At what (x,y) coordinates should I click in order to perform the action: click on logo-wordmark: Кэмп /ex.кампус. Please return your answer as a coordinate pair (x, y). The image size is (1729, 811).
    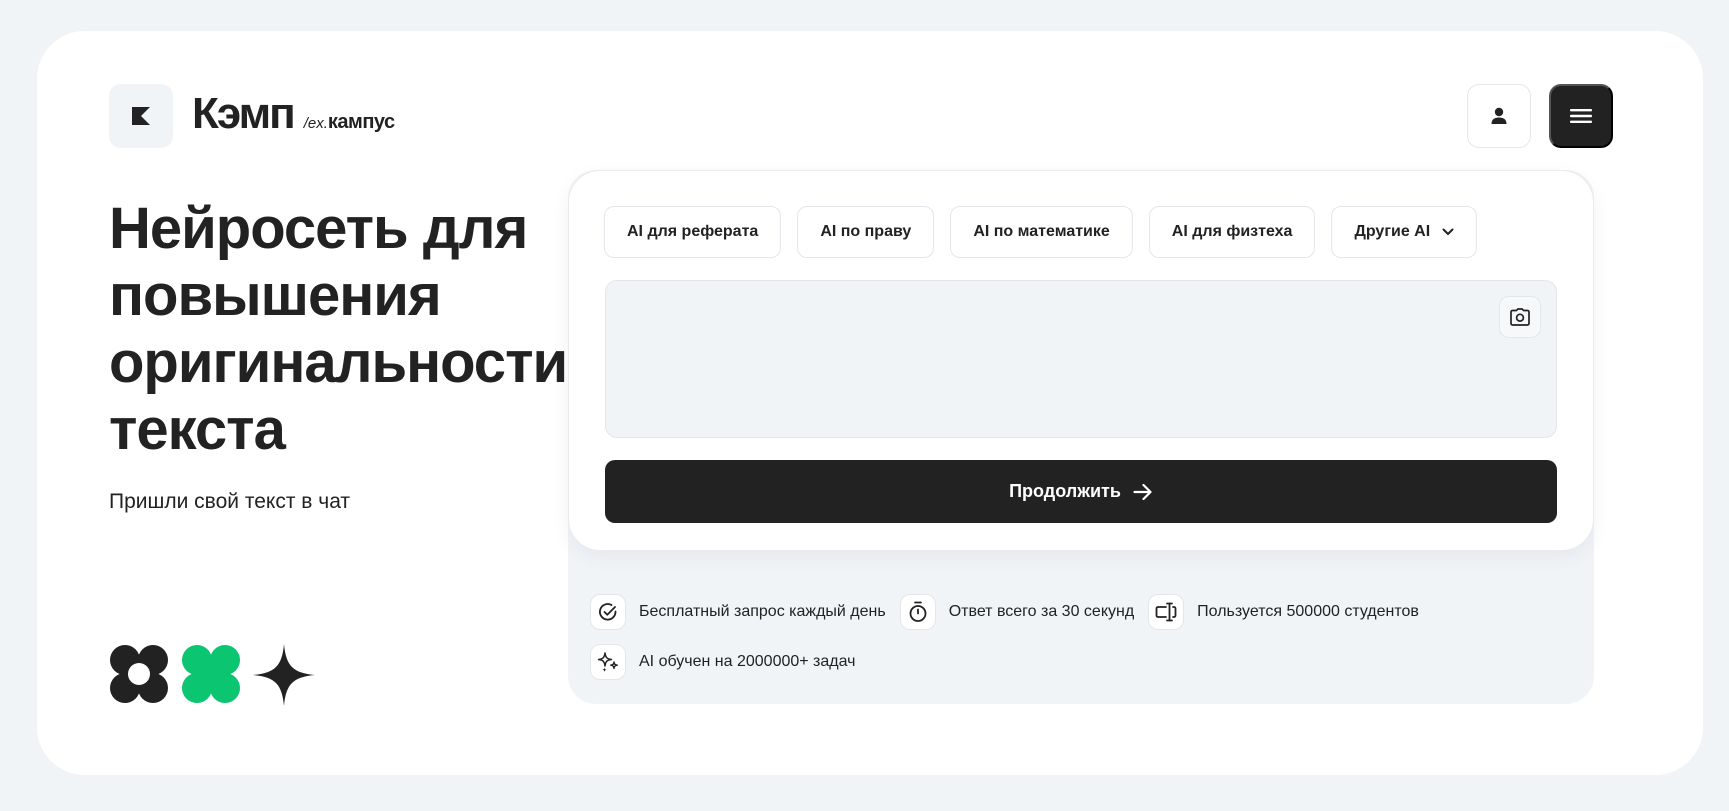
    Looking at the image, I should click on (293, 114).